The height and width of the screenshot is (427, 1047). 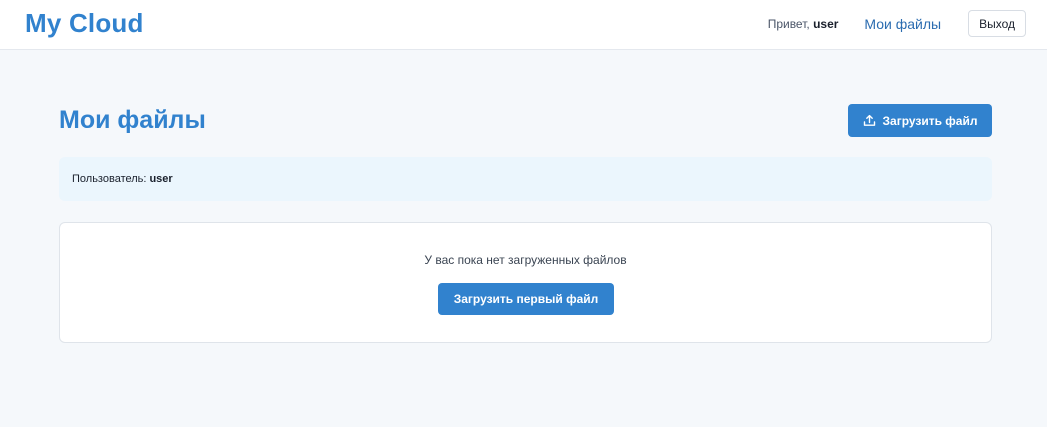 I want to click on greeting-prefix: Привет,, so click(x=788, y=23).